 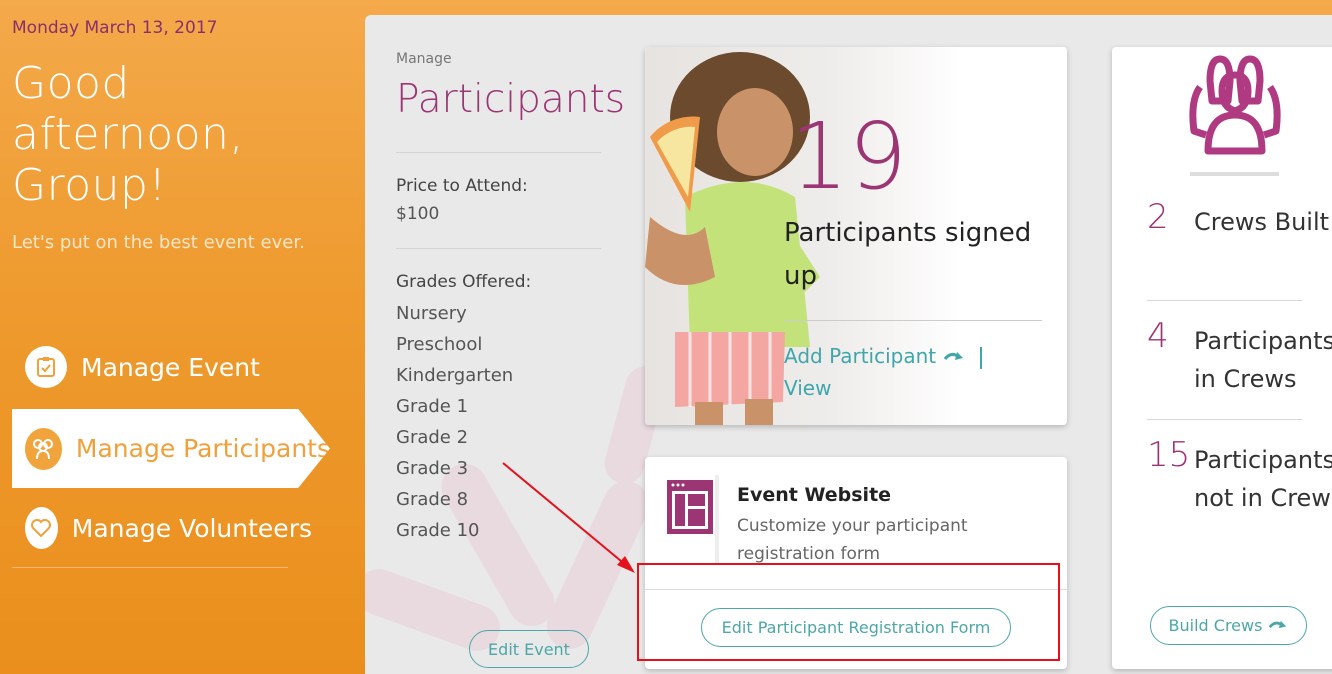 What do you see at coordinates (150, 567) in the screenshot?
I see `nav-divider` at bounding box center [150, 567].